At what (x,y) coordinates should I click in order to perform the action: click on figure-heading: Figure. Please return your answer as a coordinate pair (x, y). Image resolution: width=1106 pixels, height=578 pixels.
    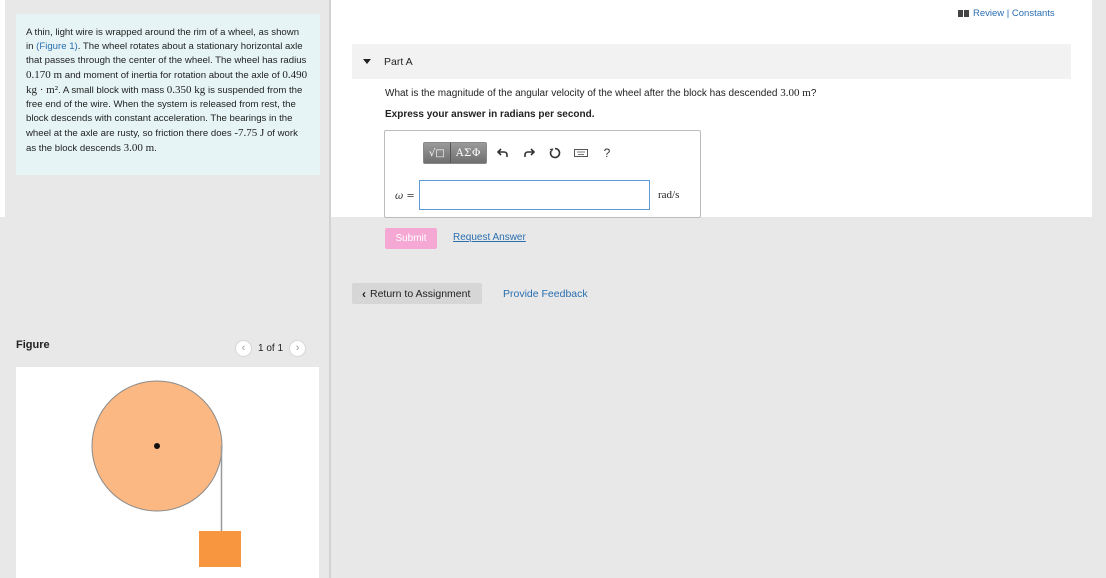
    Looking at the image, I should click on (33, 345).